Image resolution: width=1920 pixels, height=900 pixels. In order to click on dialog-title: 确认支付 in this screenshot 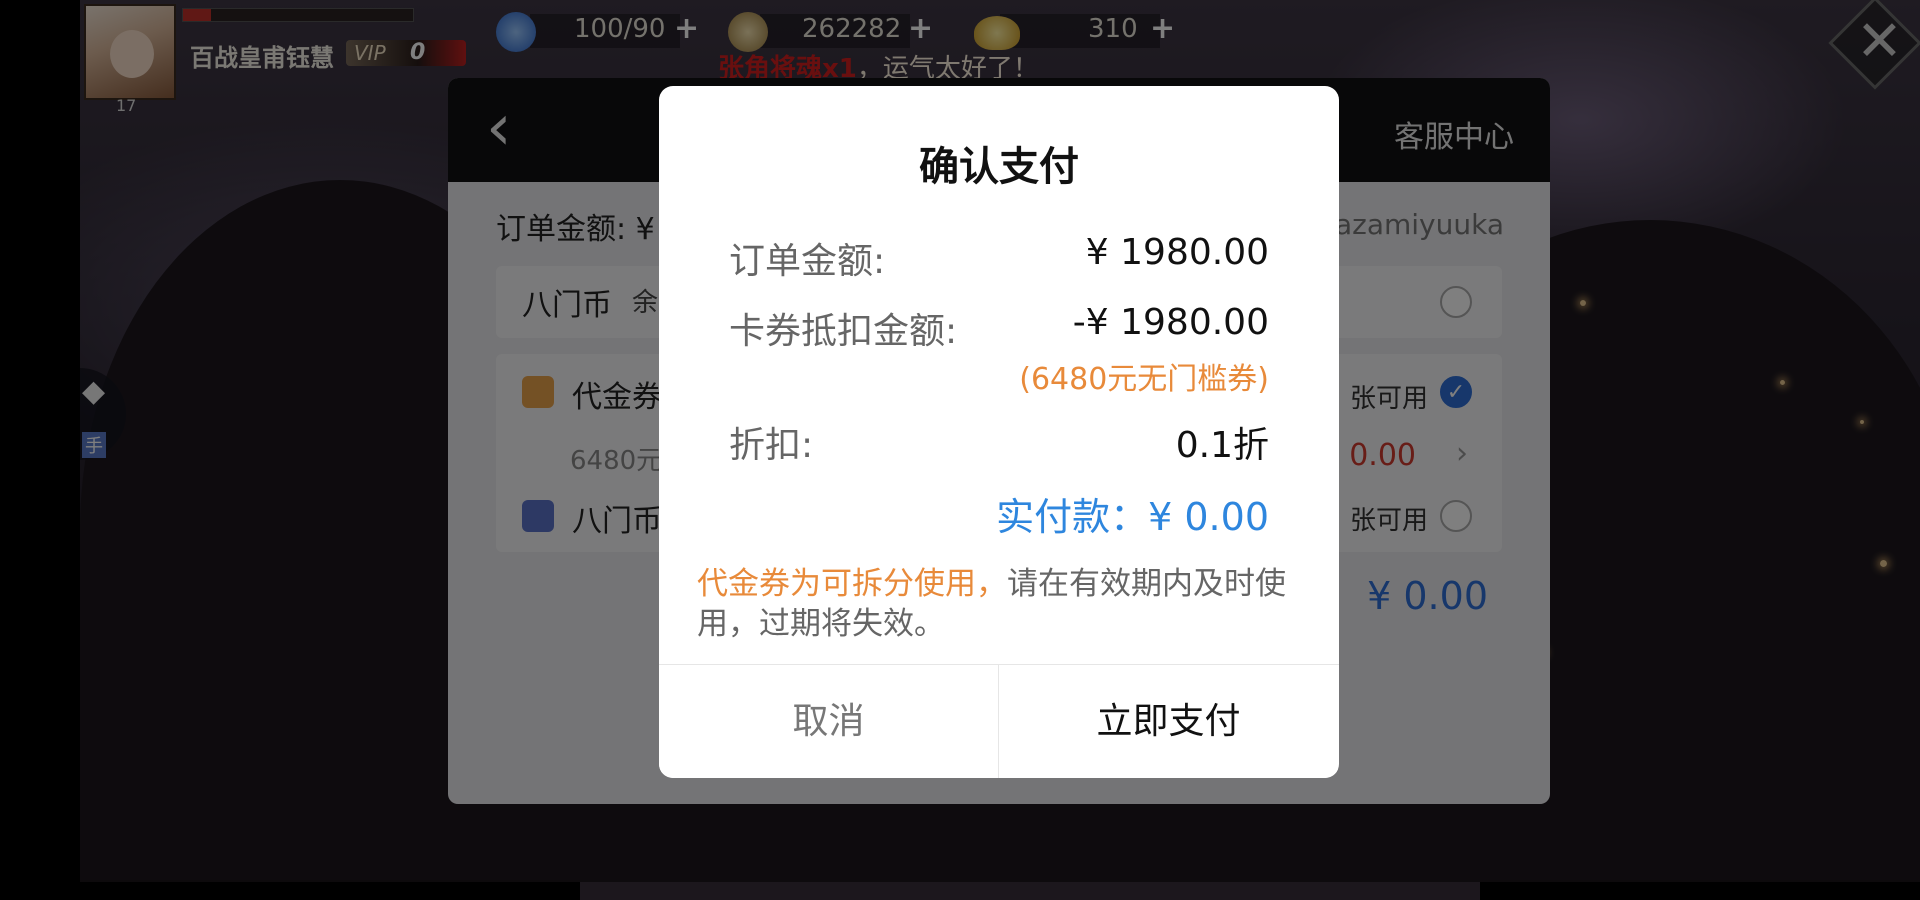, I will do `click(999, 167)`.